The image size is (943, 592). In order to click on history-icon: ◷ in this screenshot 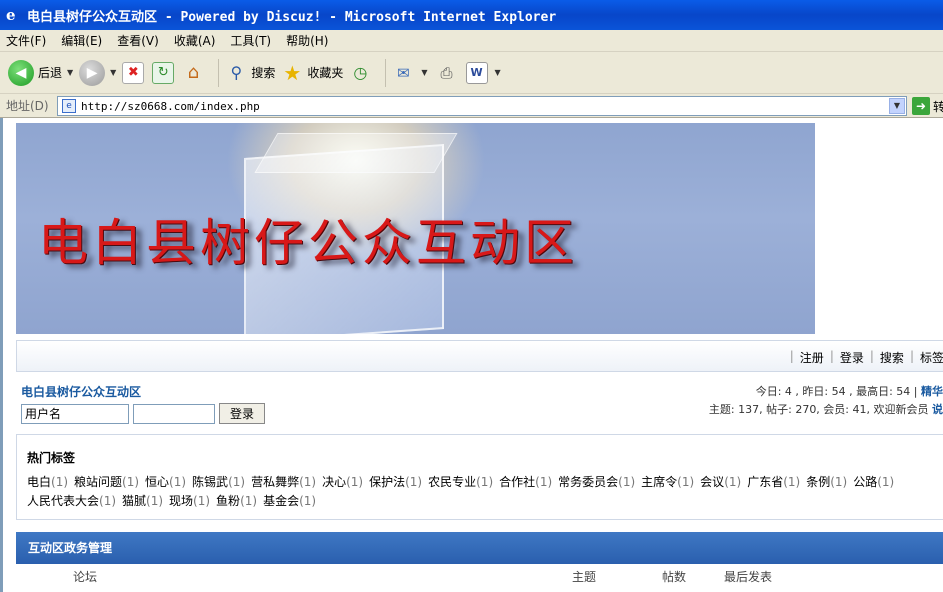, I will do `click(360, 73)`.